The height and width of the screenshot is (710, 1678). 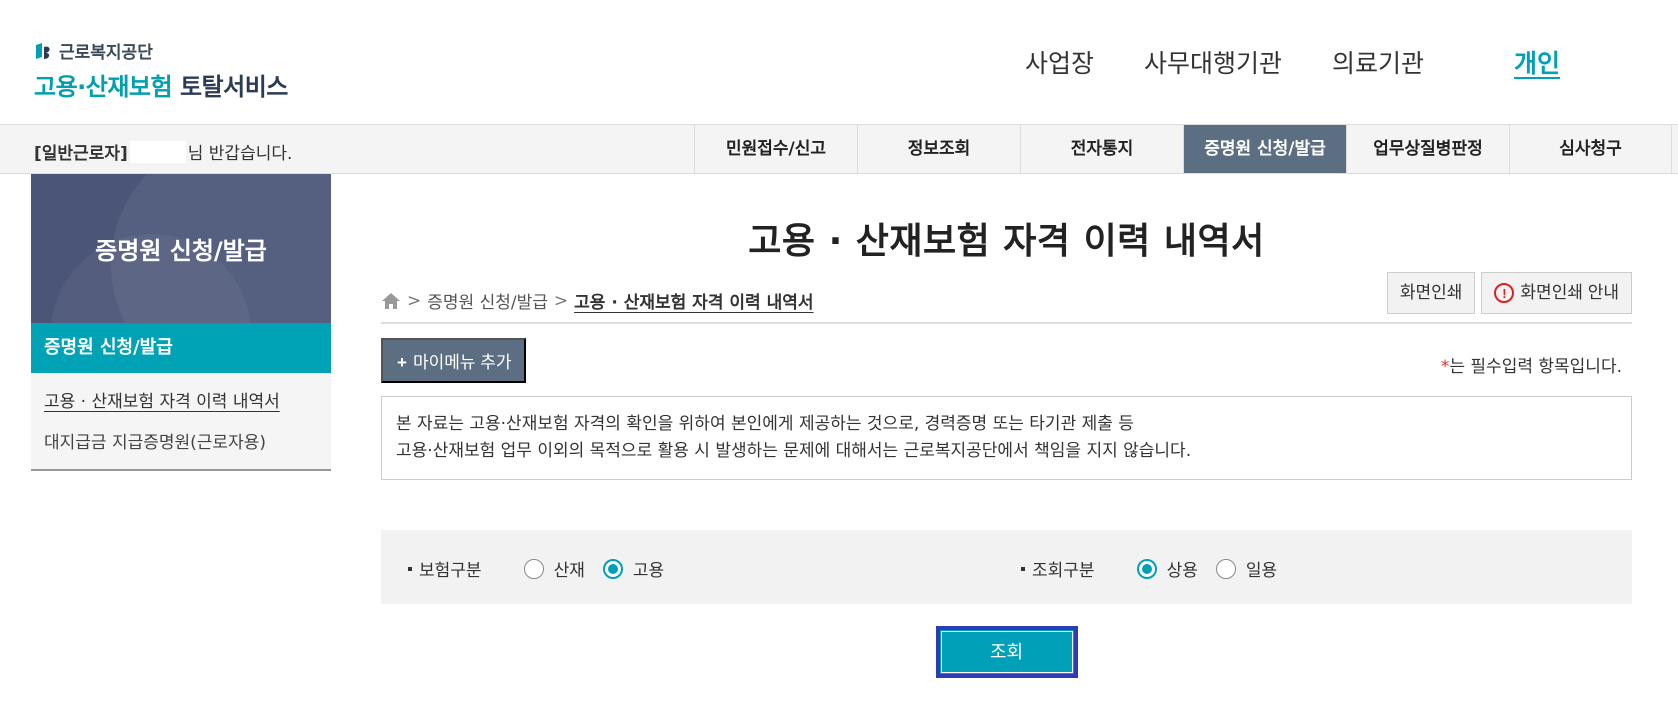 I want to click on topnav-medical: 의료기관, so click(x=1378, y=62).